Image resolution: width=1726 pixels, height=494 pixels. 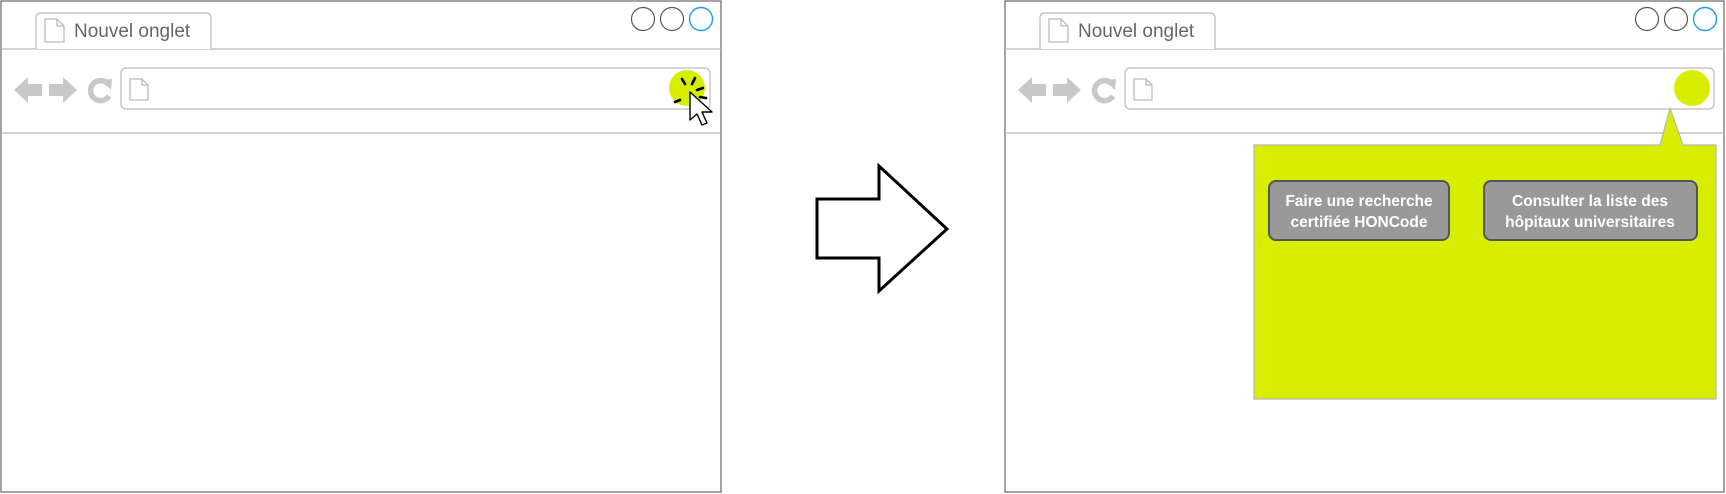 I want to click on honcode-search-button: Faire une recherche certifiée HONCode, so click(x=1359, y=210).